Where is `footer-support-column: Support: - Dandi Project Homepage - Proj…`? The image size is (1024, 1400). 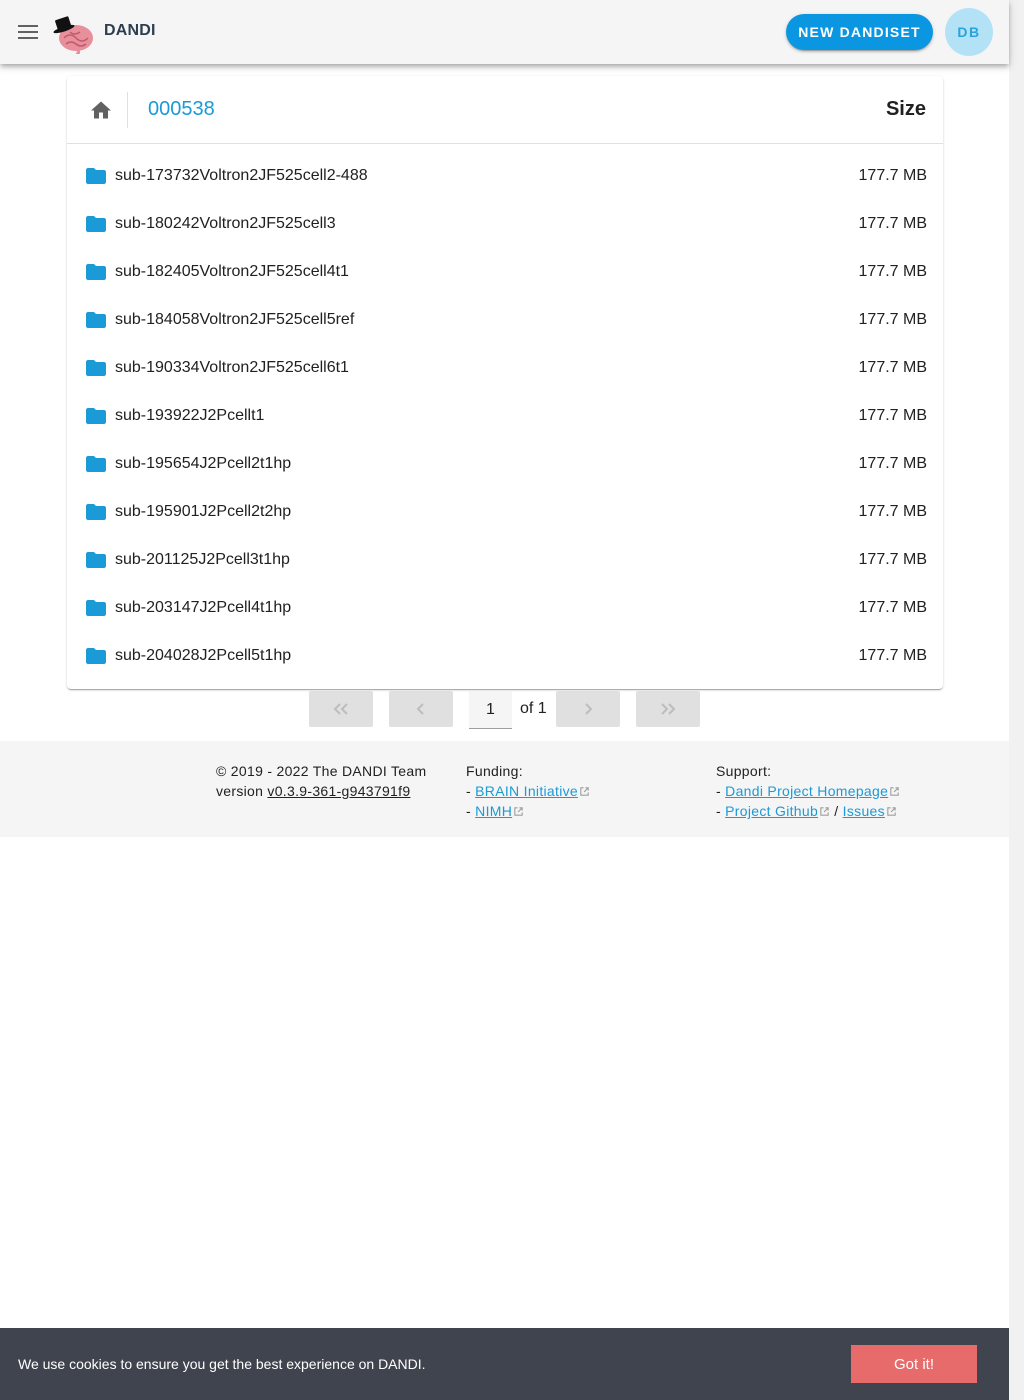 footer-support-column: Support: - Dandi Project Homepage - Proj… is located at coordinates (808, 791).